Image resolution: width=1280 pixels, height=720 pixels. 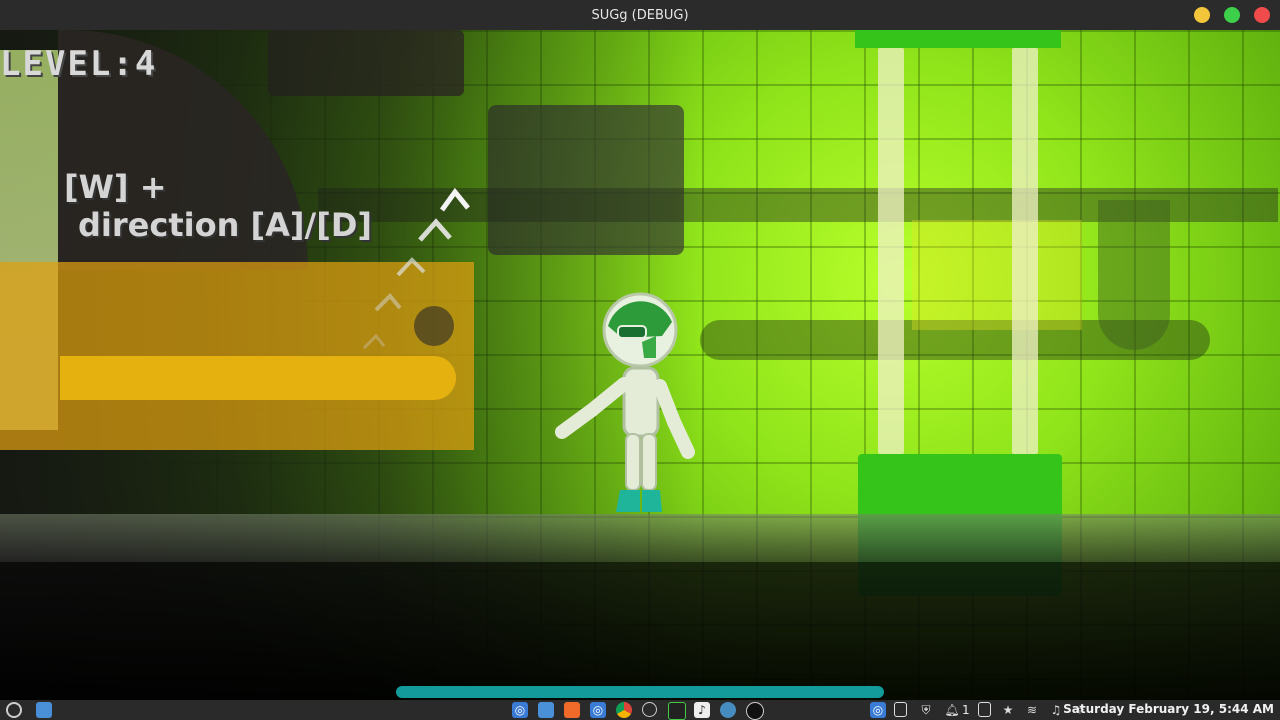 I want to click on clock: Saturday February 19, 5:44 AM, so click(x=1168, y=709).